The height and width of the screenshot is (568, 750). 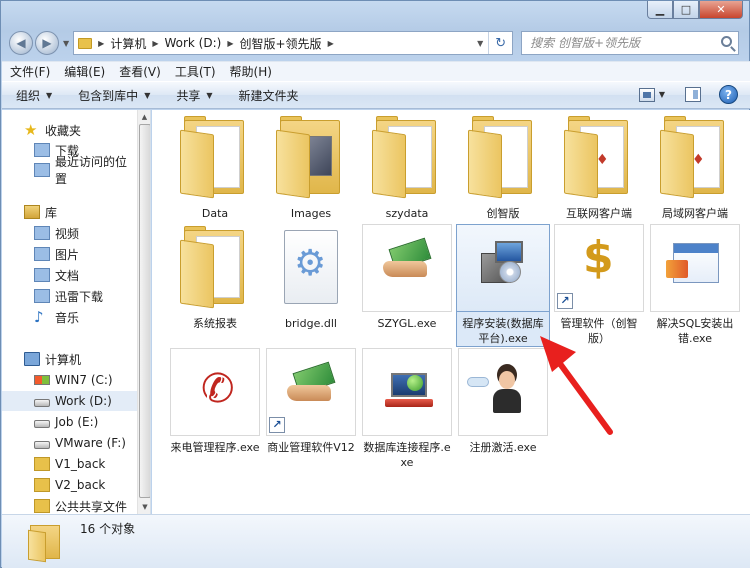 What do you see at coordinates (195, 71) in the screenshot?
I see `menu-tools: 工具(T)` at bounding box center [195, 71].